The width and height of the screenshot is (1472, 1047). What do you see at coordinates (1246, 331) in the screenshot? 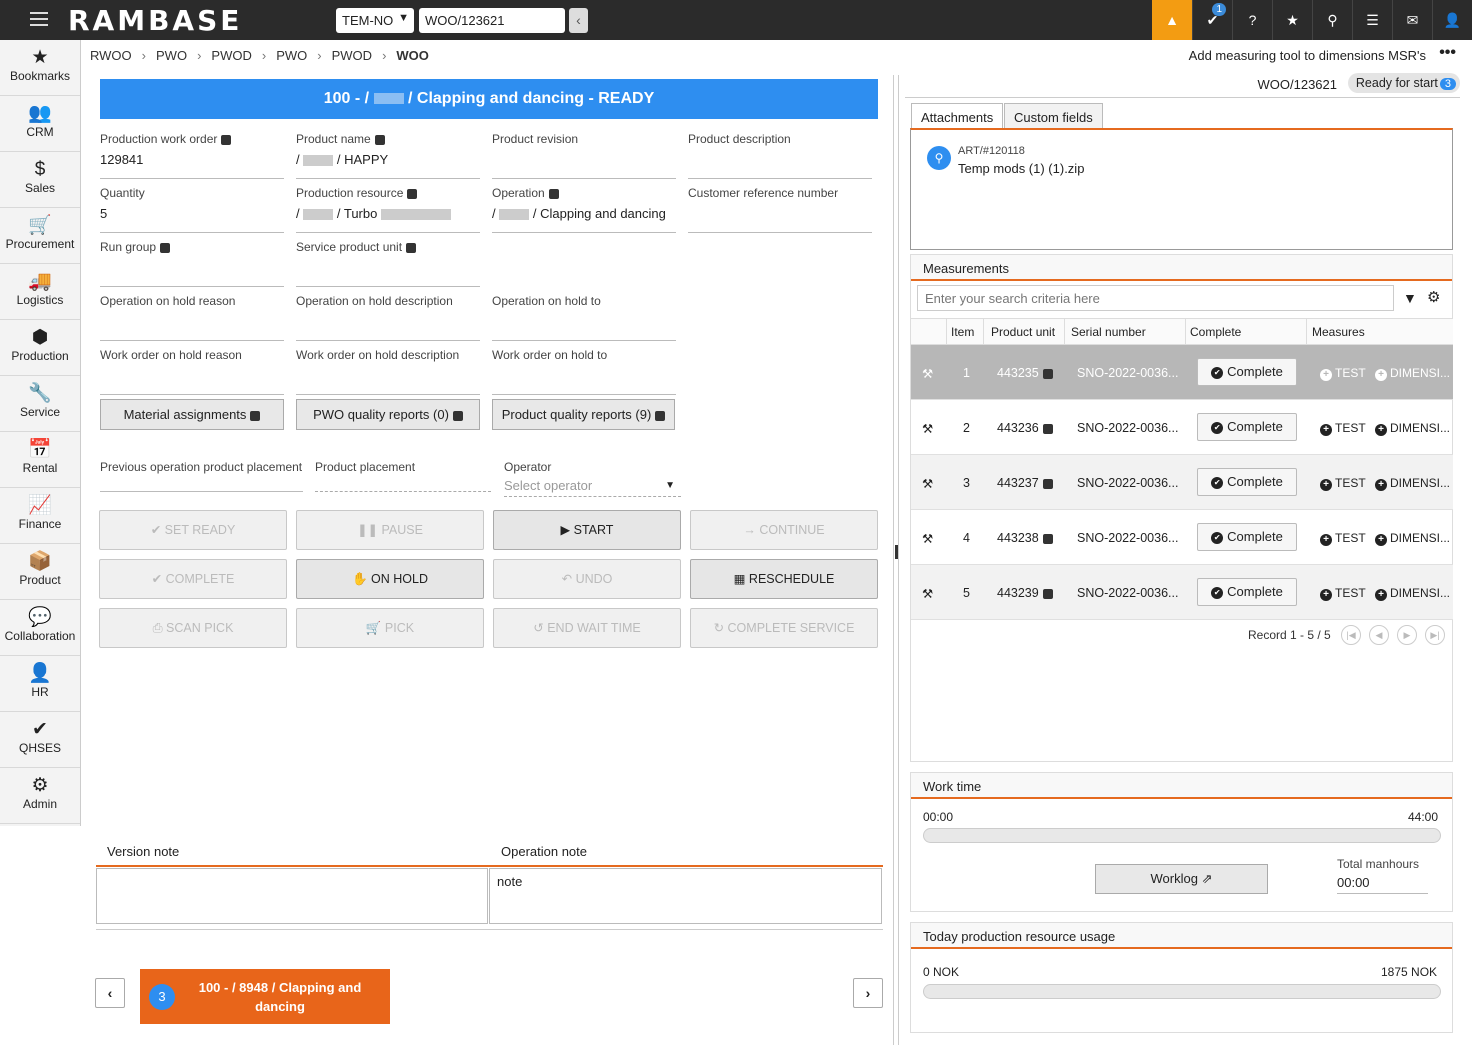
I see `header-complete: Complete` at bounding box center [1246, 331].